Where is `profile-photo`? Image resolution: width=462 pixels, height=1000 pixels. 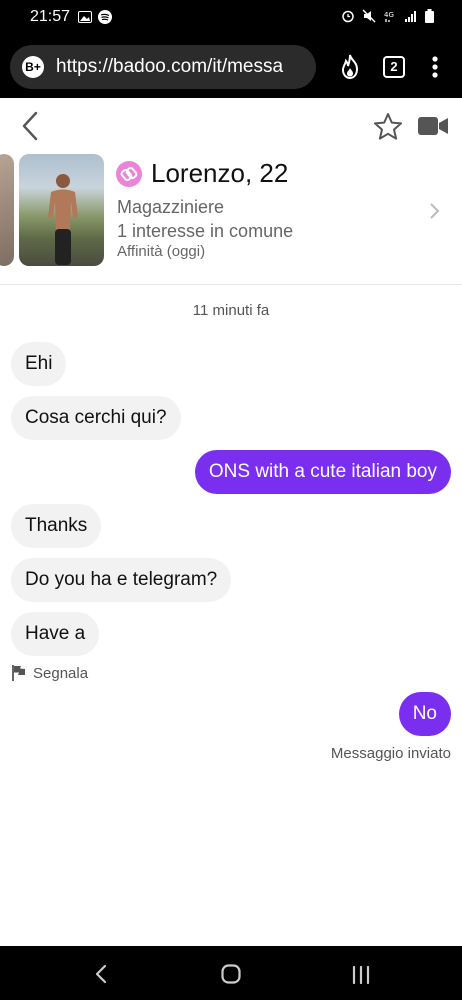 profile-photo is located at coordinates (61, 210).